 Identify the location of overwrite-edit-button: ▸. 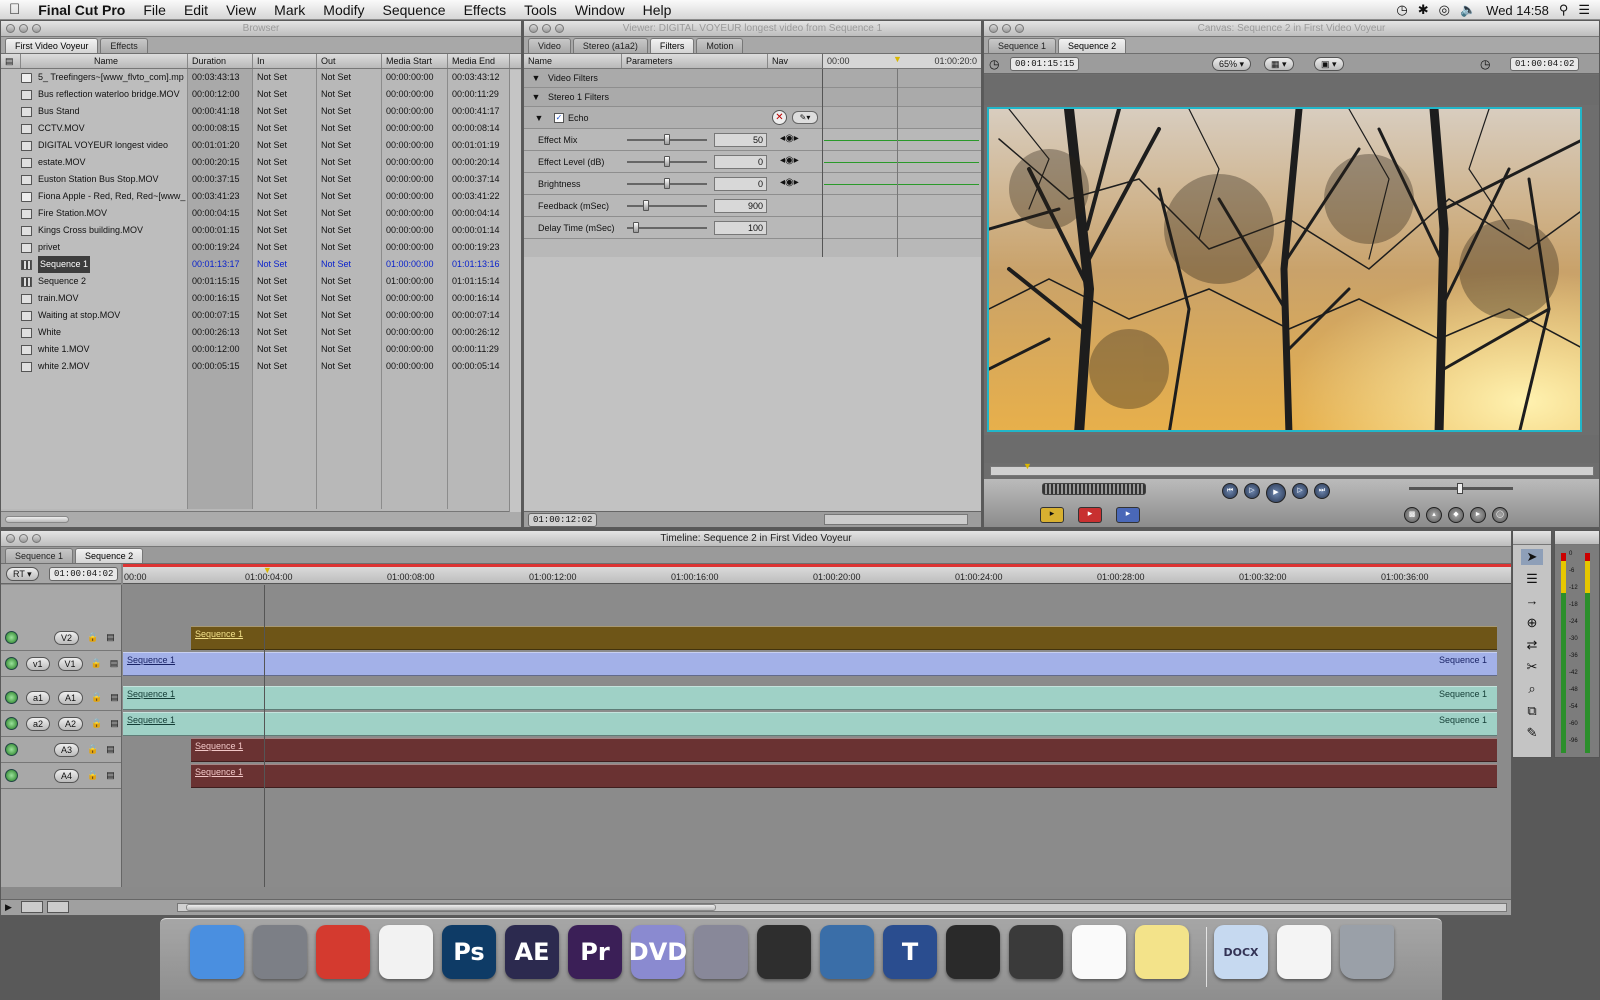
(1090, 515).